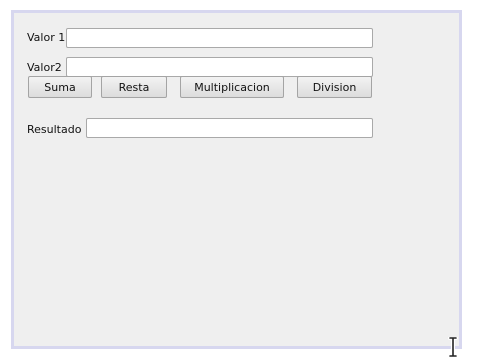  I want to click on valor1-input, so click(219, 38).